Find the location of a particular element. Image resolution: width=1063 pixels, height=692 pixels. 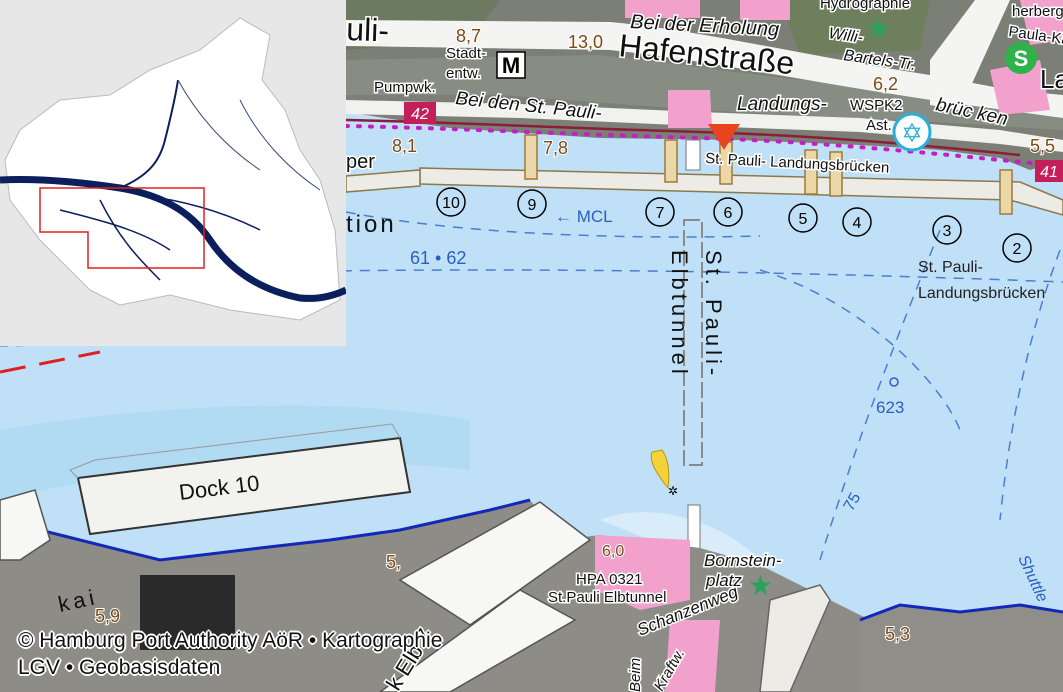

svg-text: 2 is located at coordinates (1017, 249).